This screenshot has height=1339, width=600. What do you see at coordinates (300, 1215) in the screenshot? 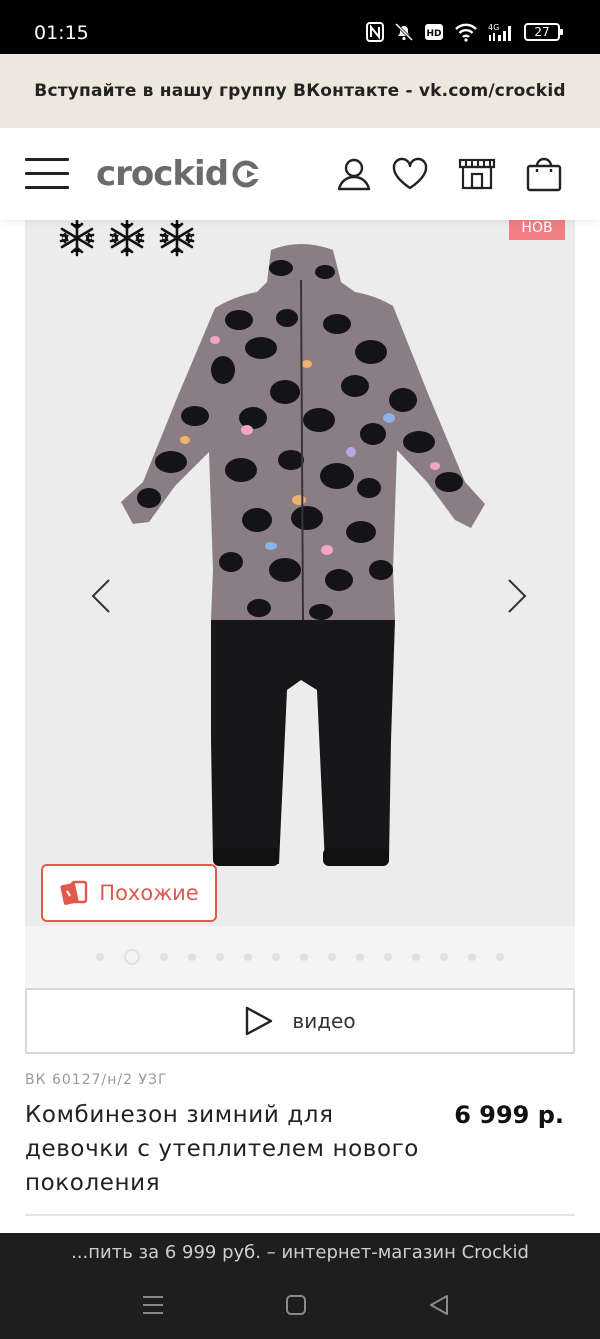
I see `divider` at bounding box center [300, 1215].